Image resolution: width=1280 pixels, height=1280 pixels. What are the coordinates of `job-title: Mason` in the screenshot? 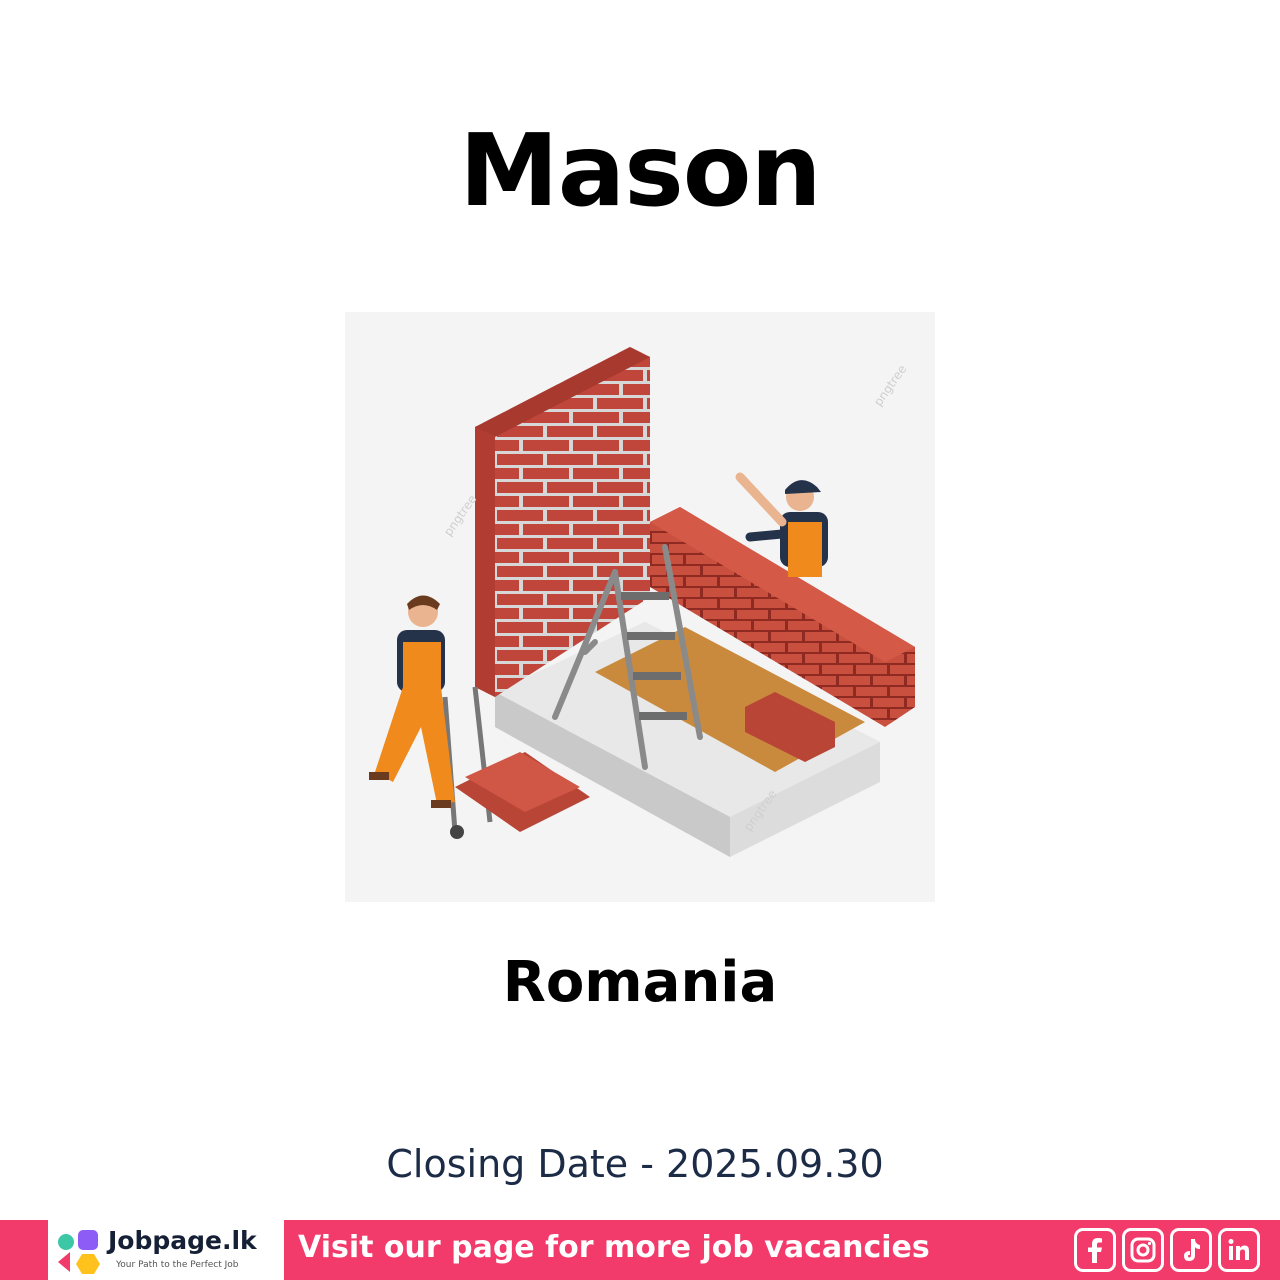 It's located at (640, 170).